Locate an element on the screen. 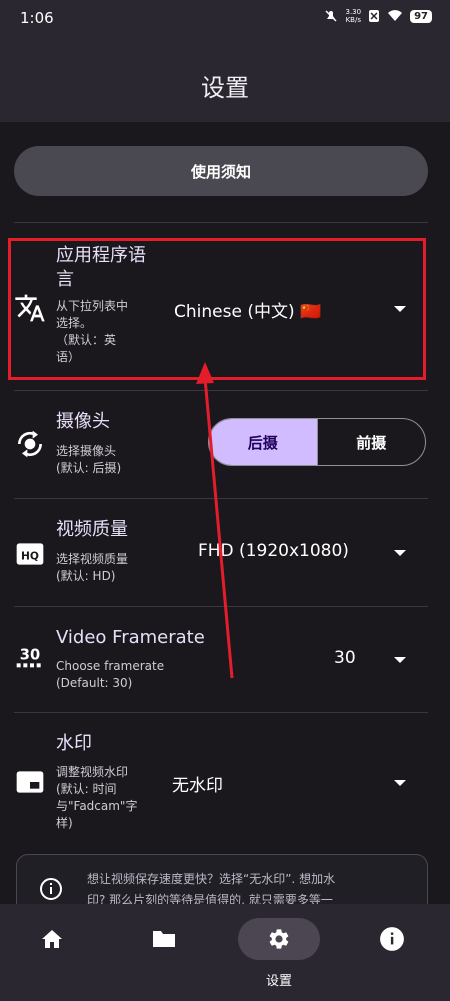 The image size is (450, 1001). wifi-icon is located at coordinates (395, 15).